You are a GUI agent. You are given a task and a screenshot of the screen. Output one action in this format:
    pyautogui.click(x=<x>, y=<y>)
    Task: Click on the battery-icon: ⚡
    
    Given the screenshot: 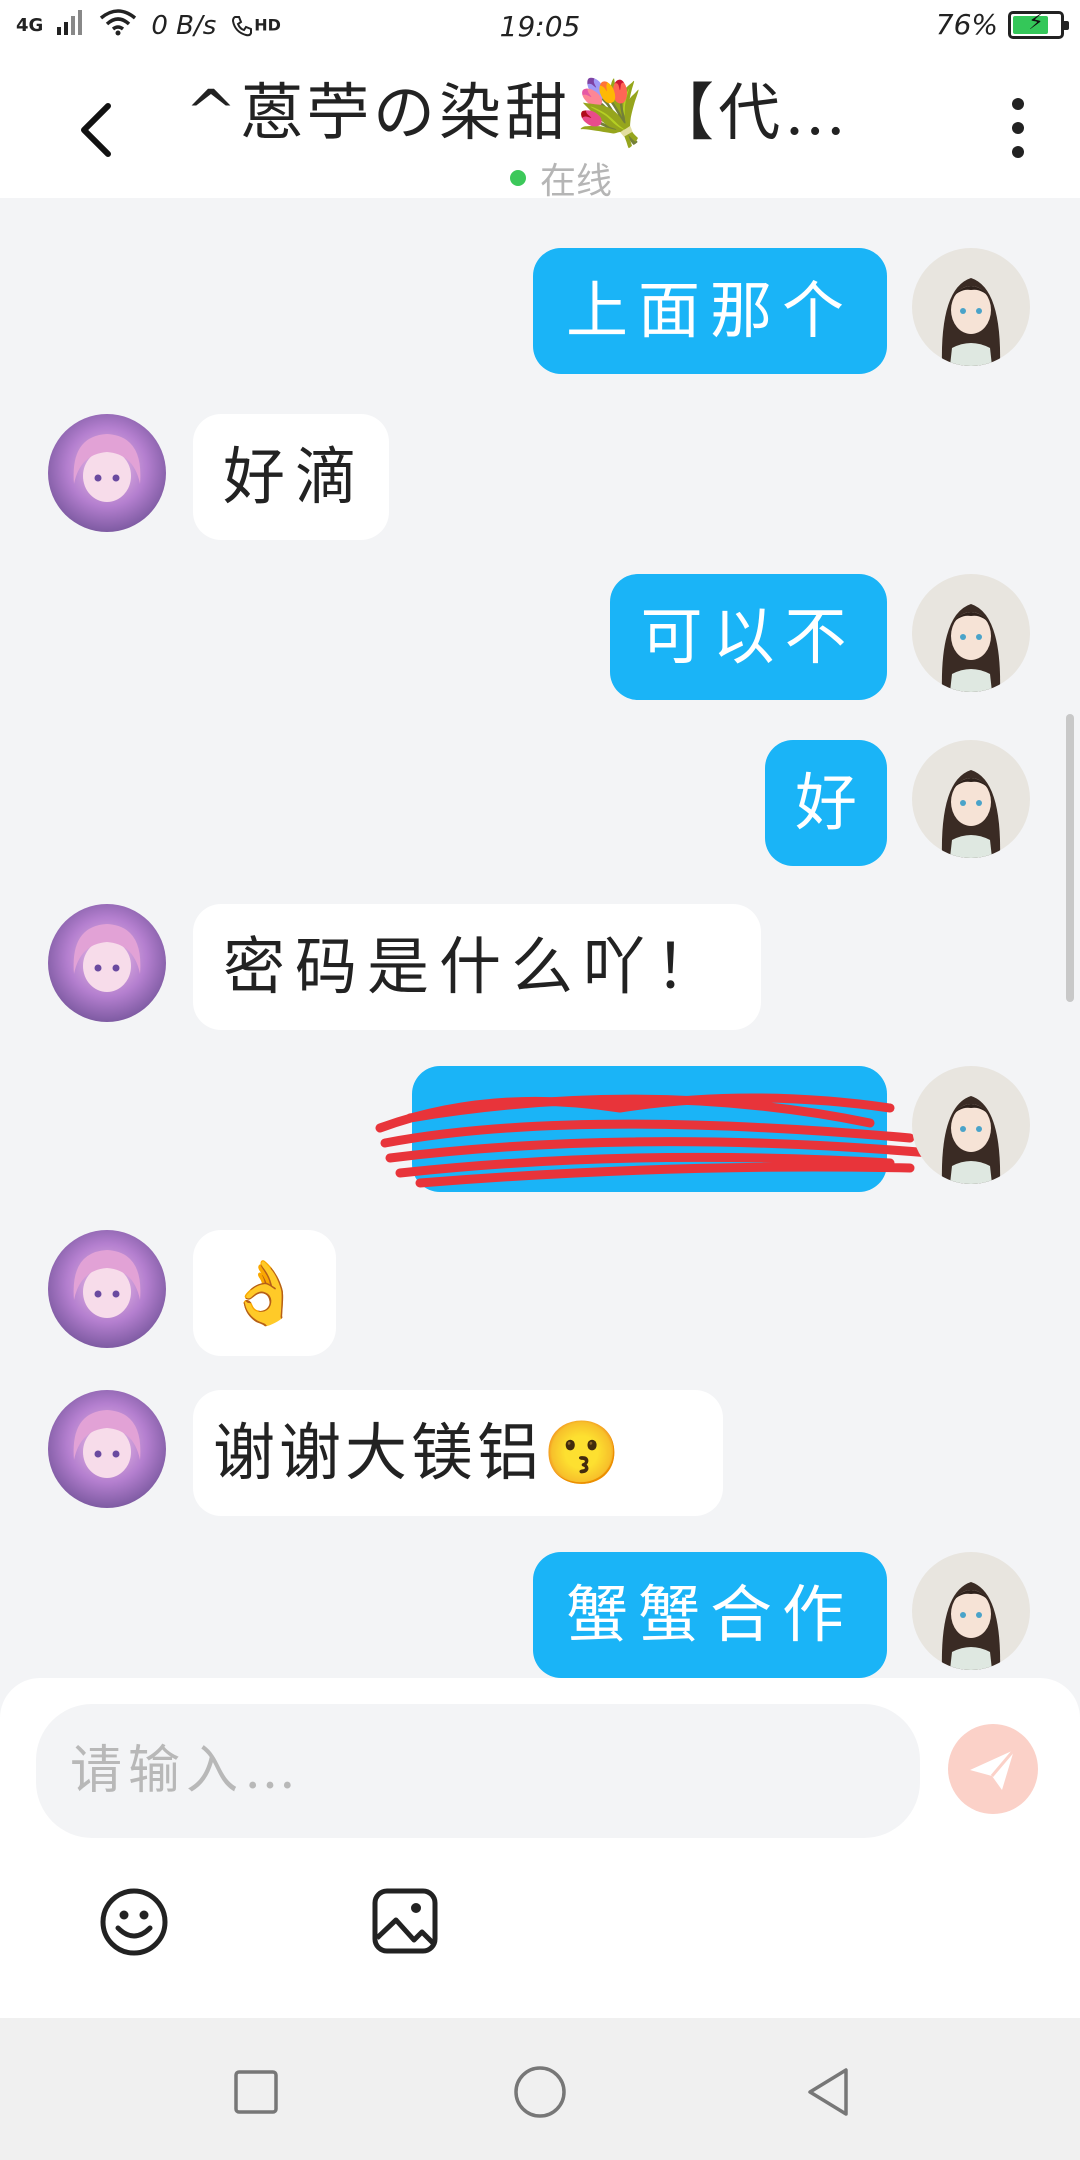 What is the action you would take?
    pyautogui.click(x=1038, y=24)
    